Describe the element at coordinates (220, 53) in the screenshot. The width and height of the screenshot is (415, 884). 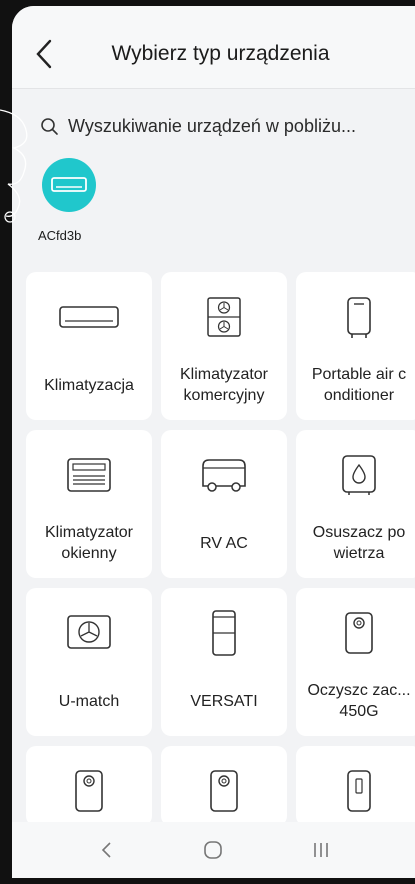
I see `page-title: Wybierz typ urządzenia` at that location.